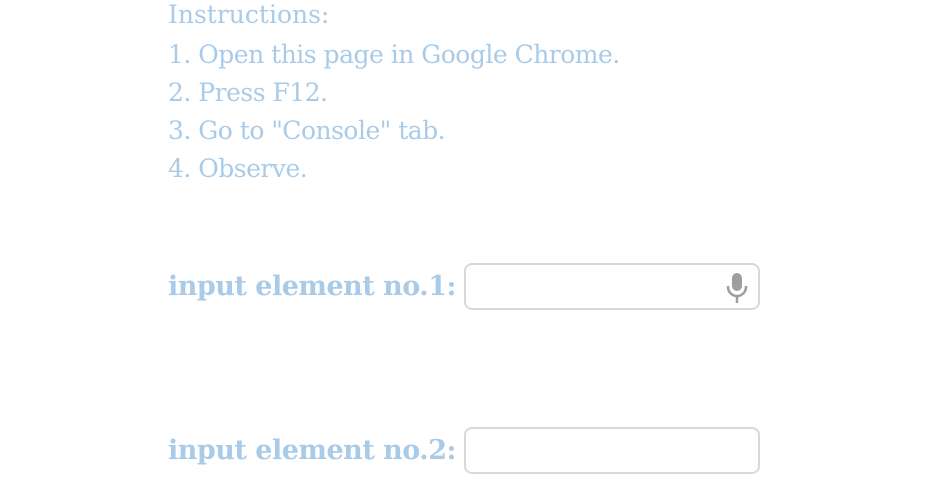 The height and width of the screenshot is (494, 942). I want to click on instruction-step-1: 1. Open this page in Google Chrome., so click(394, 54).